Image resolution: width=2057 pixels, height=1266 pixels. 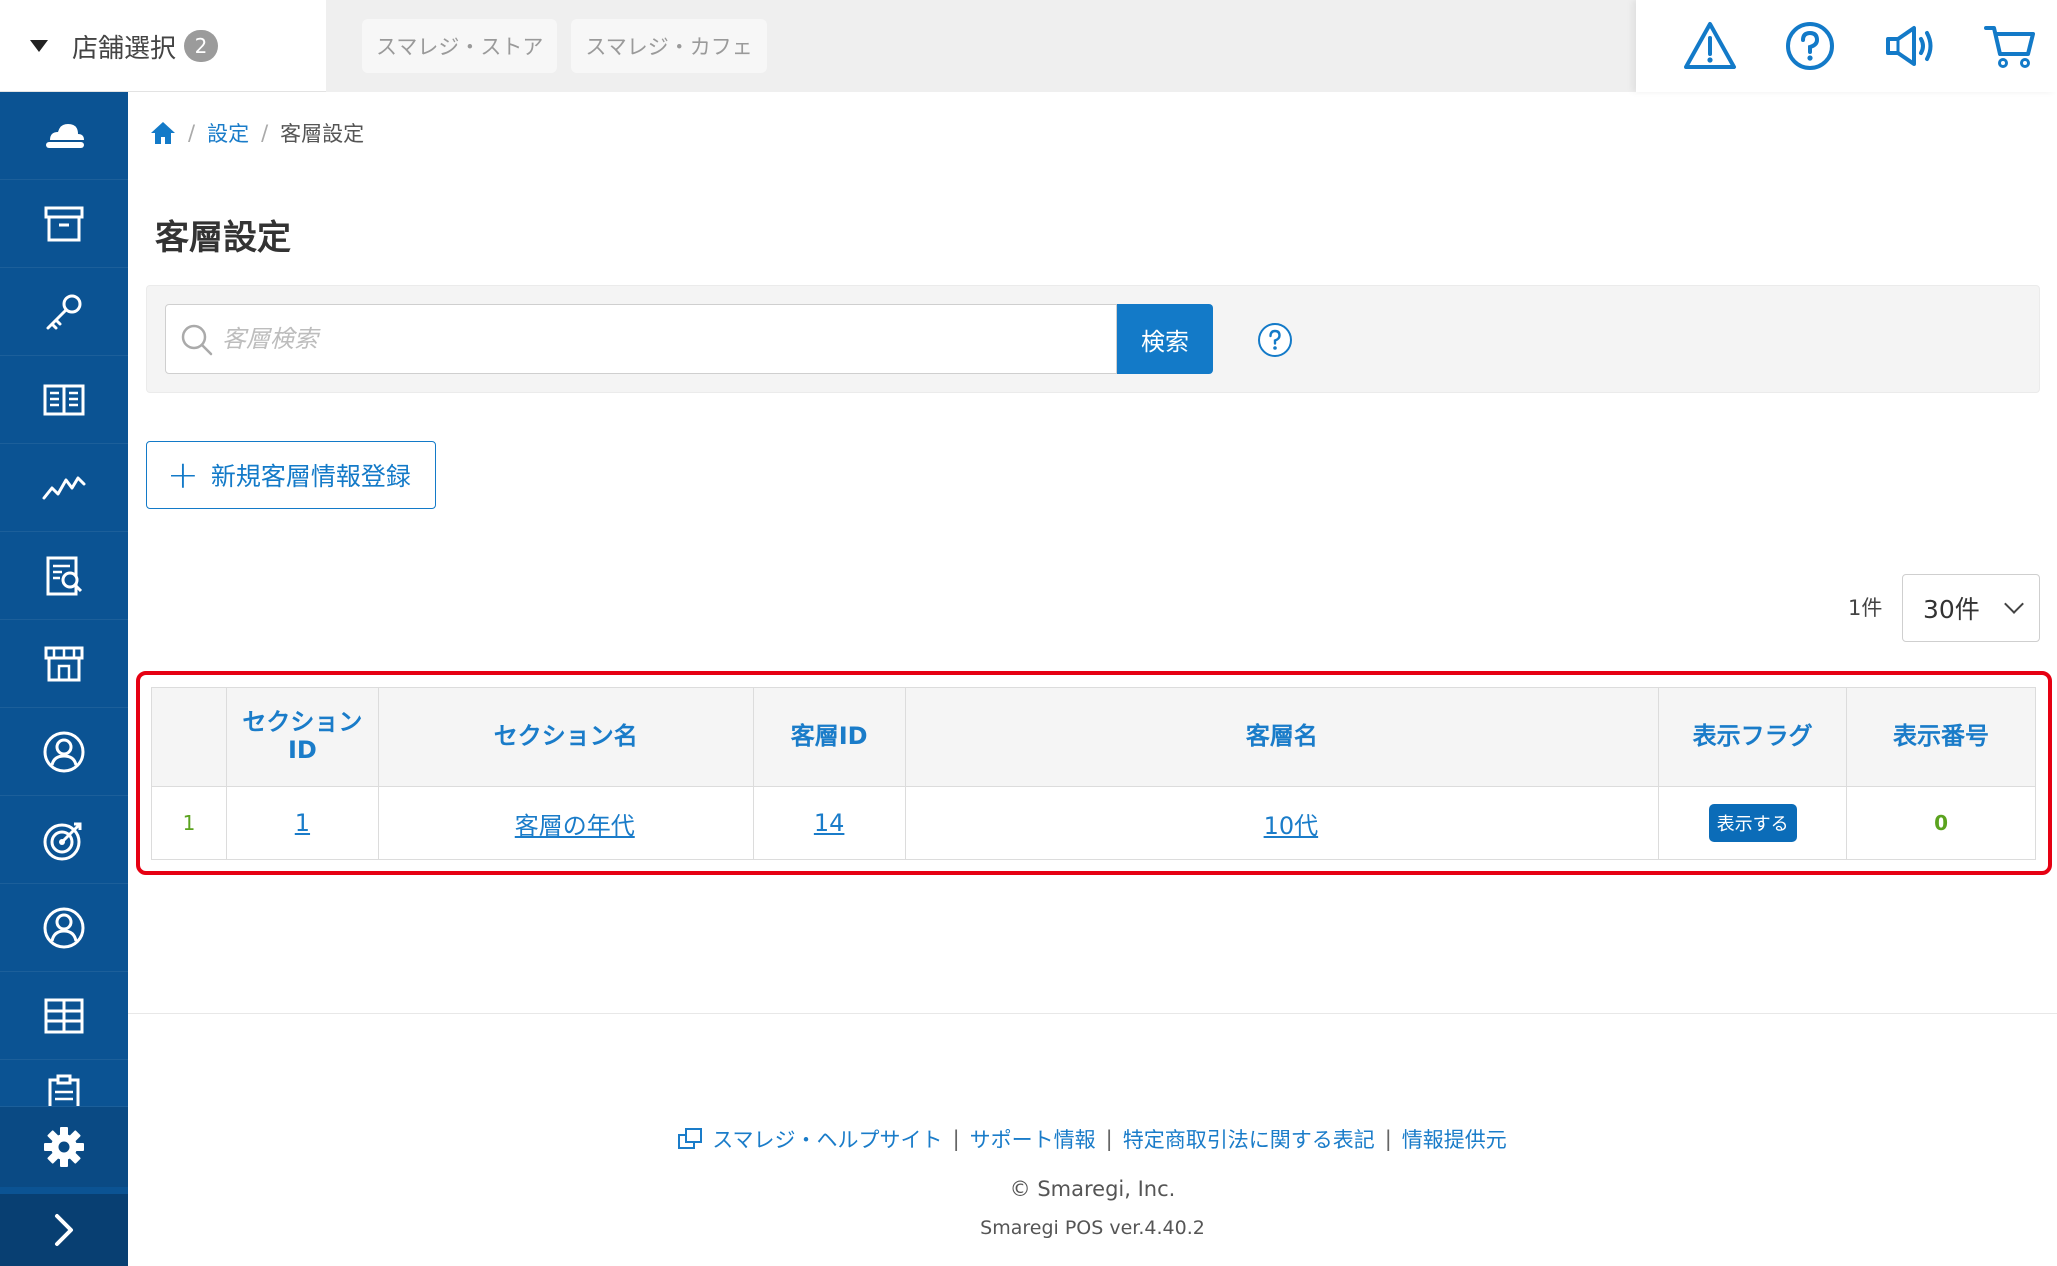 I want to click on sidebar, so click(x=64, y=679).